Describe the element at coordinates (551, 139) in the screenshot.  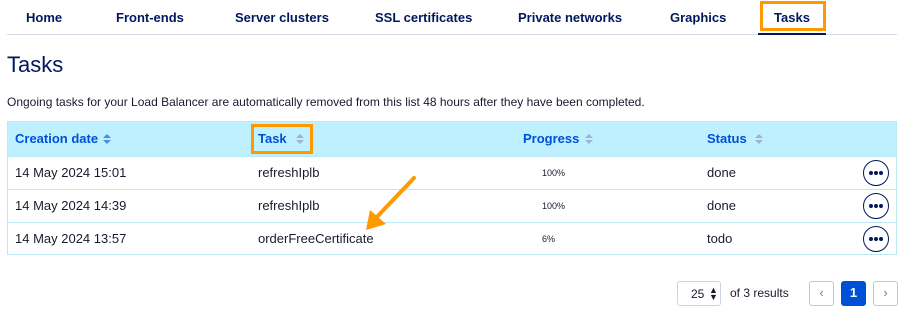
I see `column-header-progress: Progress` at that location.